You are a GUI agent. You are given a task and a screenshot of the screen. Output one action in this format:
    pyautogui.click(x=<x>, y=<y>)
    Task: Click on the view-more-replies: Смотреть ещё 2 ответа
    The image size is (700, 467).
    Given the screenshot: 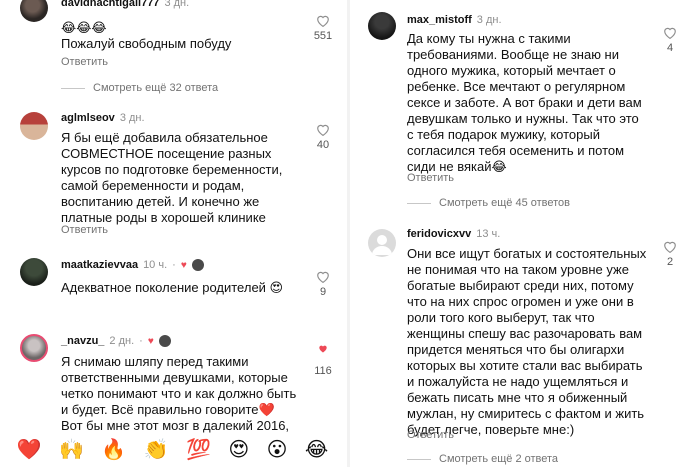 What is the action you would take?
    pyautogui.click(x=482, y=459)
    